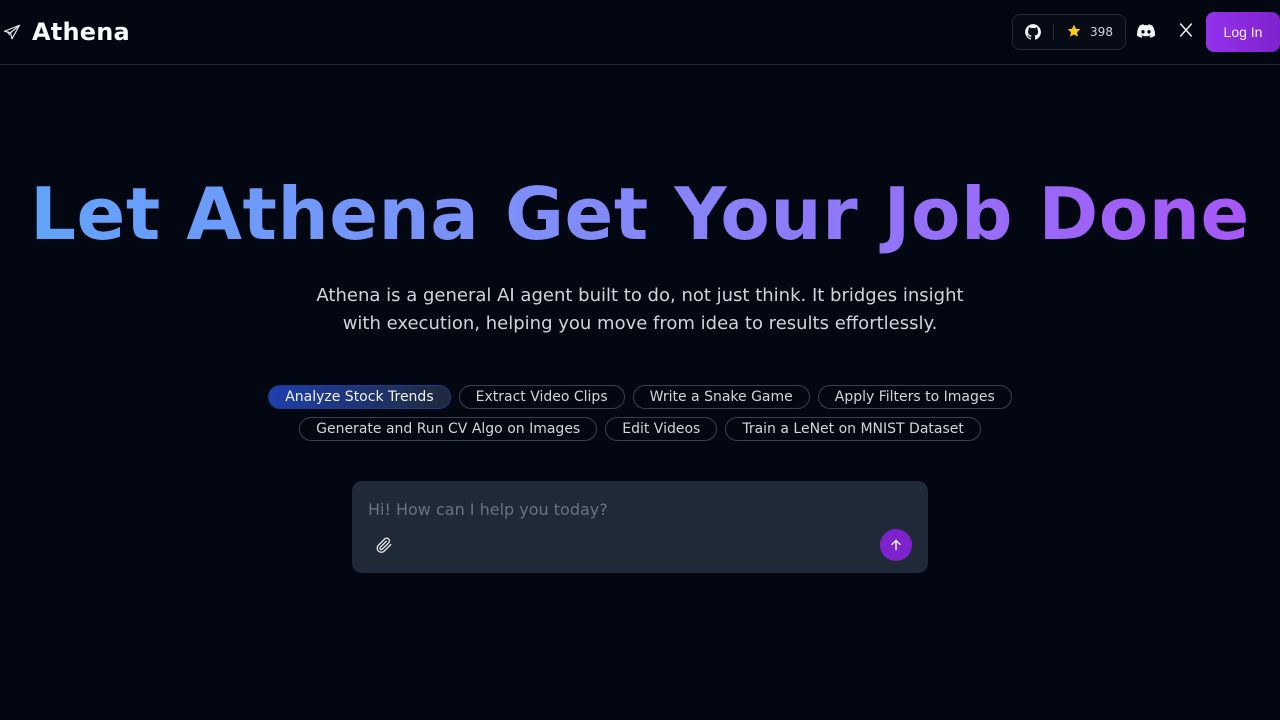 This screenshot has height=720, width=1280. I want to click on chat-input, so click(638, 509).